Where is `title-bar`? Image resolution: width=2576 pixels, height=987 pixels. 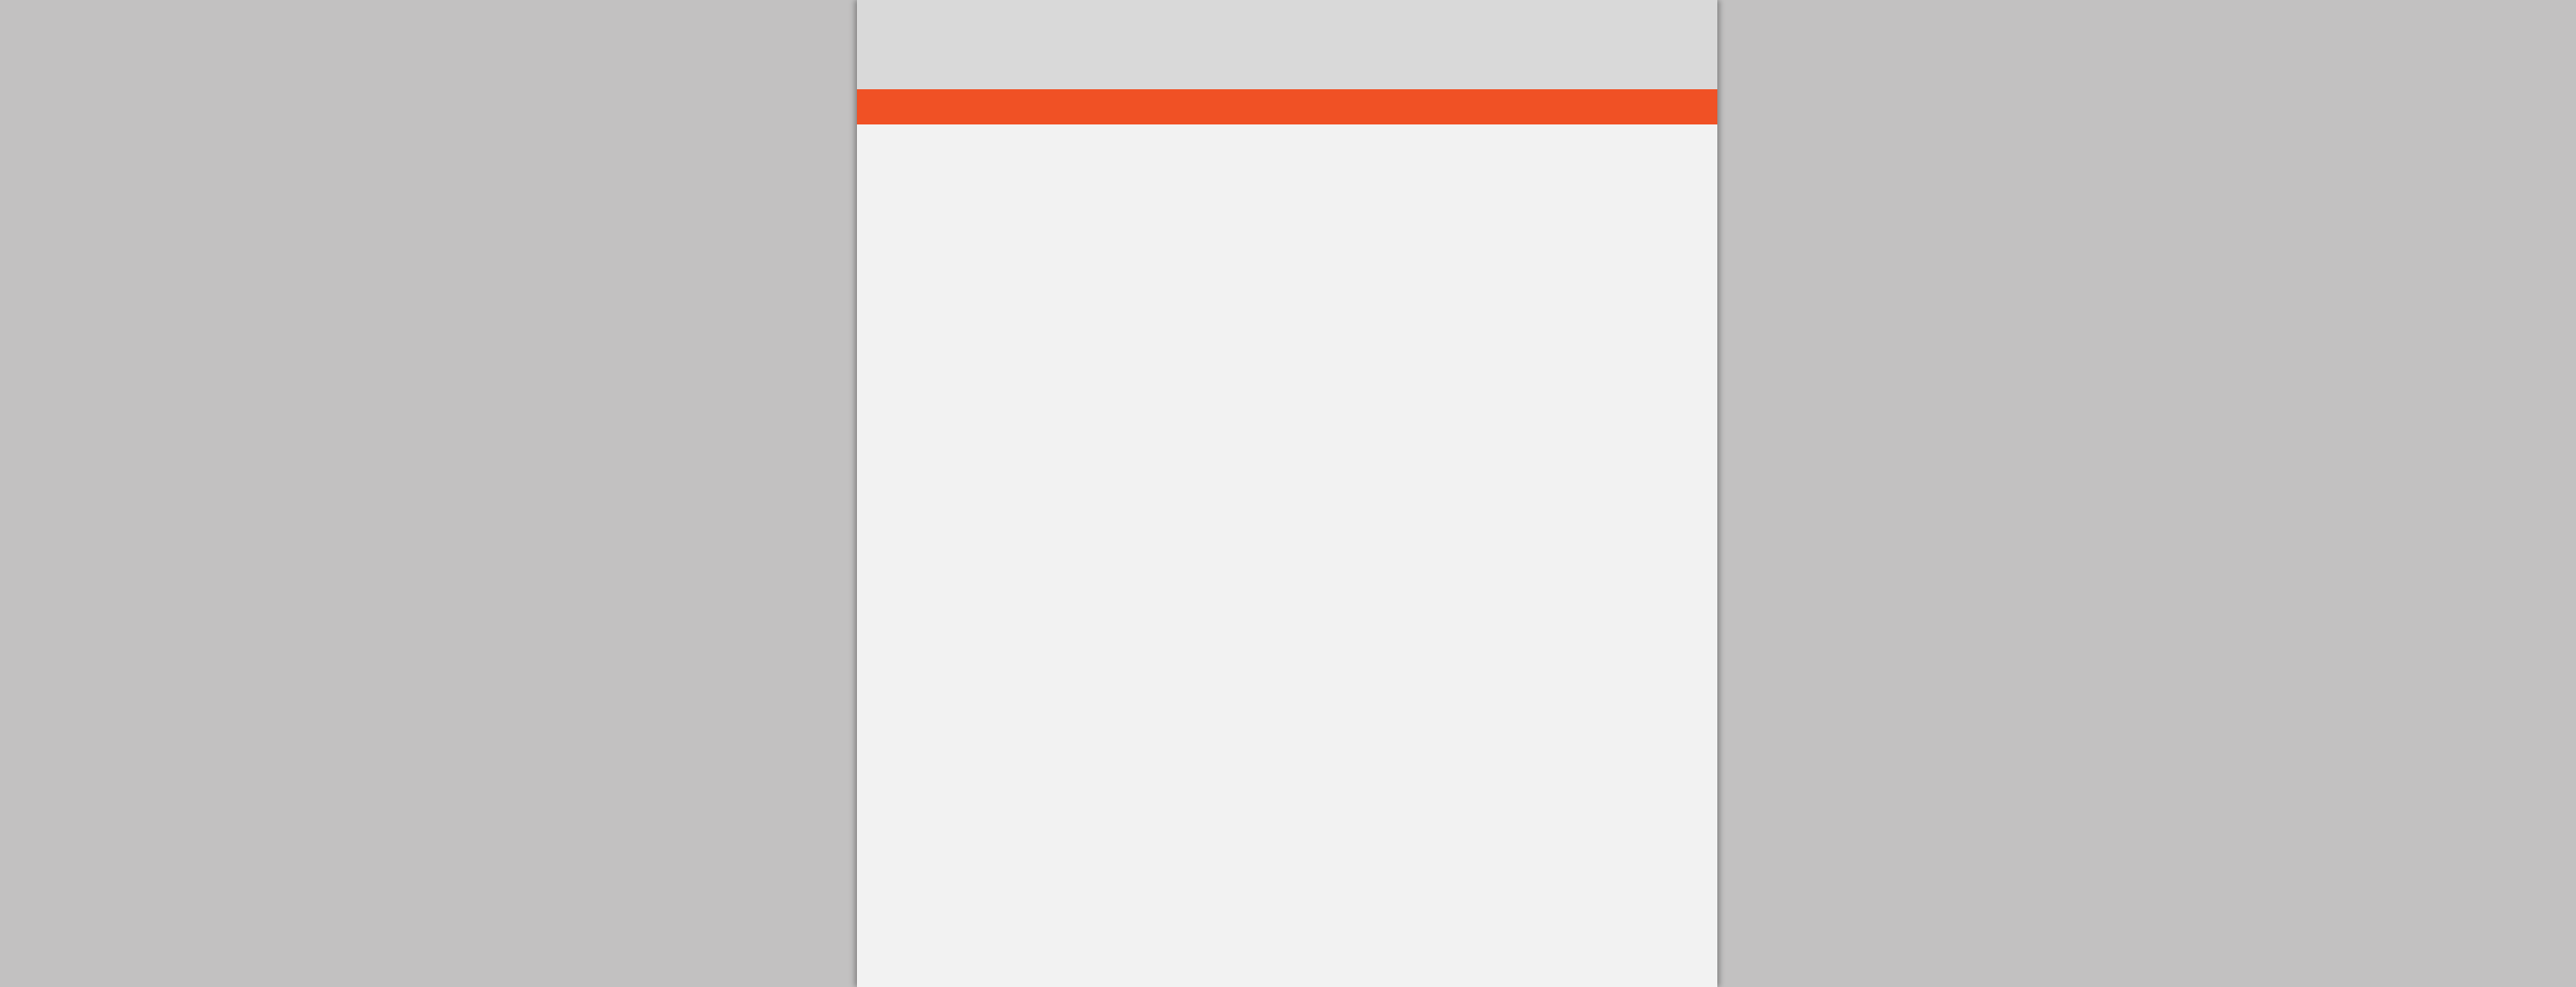
title-bar is located at coordinates (1287, 44).